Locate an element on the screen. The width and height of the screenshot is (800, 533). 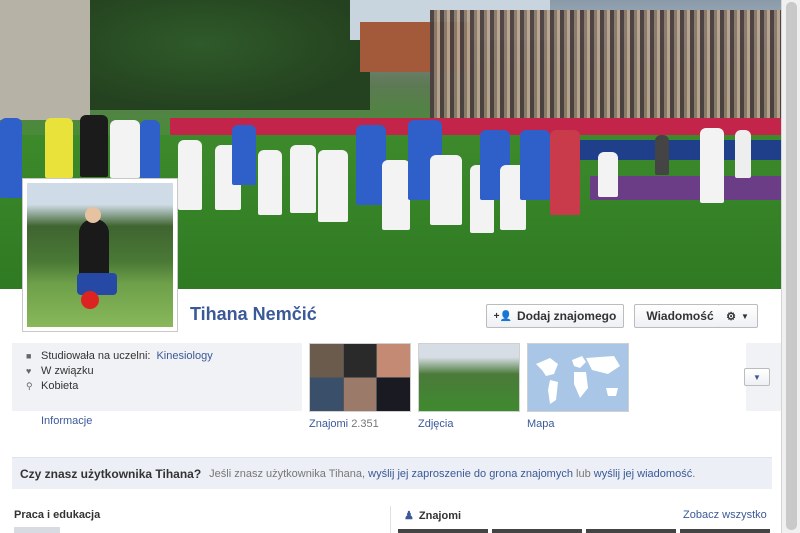
relationship-status: W związku is located at coordinates (67, 371).